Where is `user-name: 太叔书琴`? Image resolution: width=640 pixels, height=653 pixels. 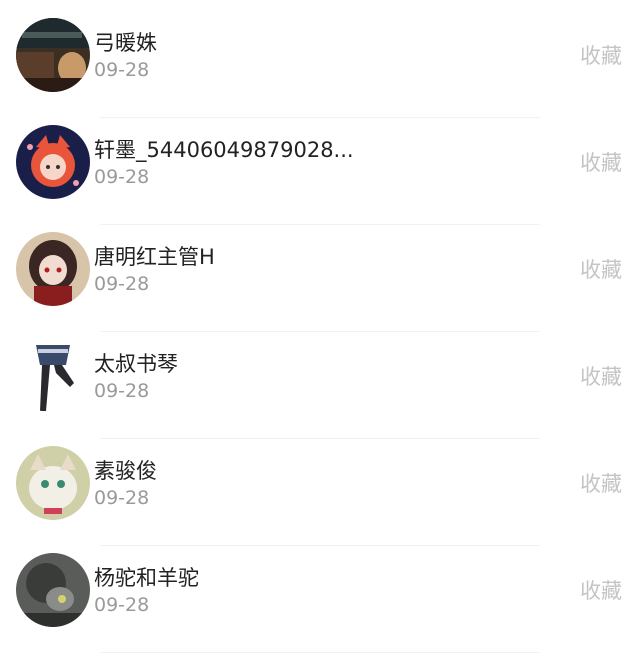 user-name: 太叔书琴 is located at coordinates (136, 364).